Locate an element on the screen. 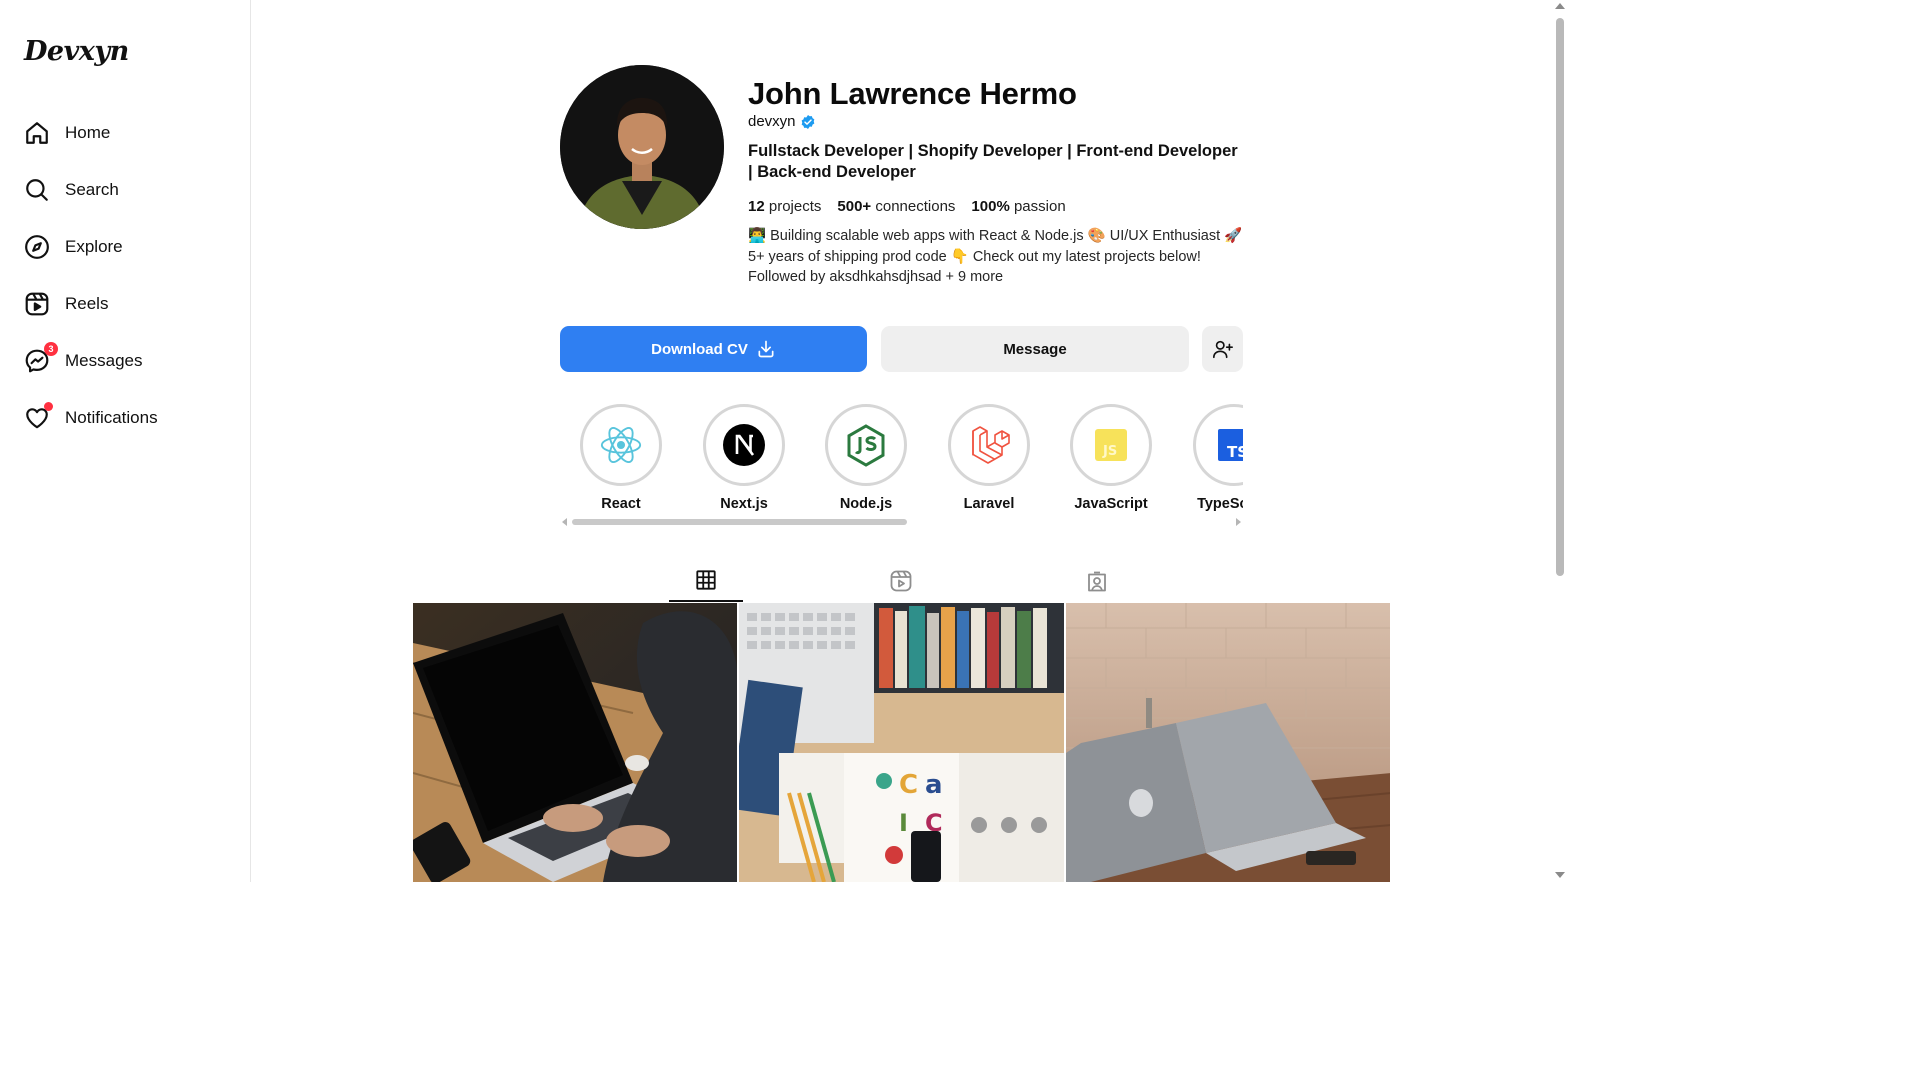 The height and width of the screenshot is (1080, 1920). tagged-icon is located at coordinates (1097, 581).